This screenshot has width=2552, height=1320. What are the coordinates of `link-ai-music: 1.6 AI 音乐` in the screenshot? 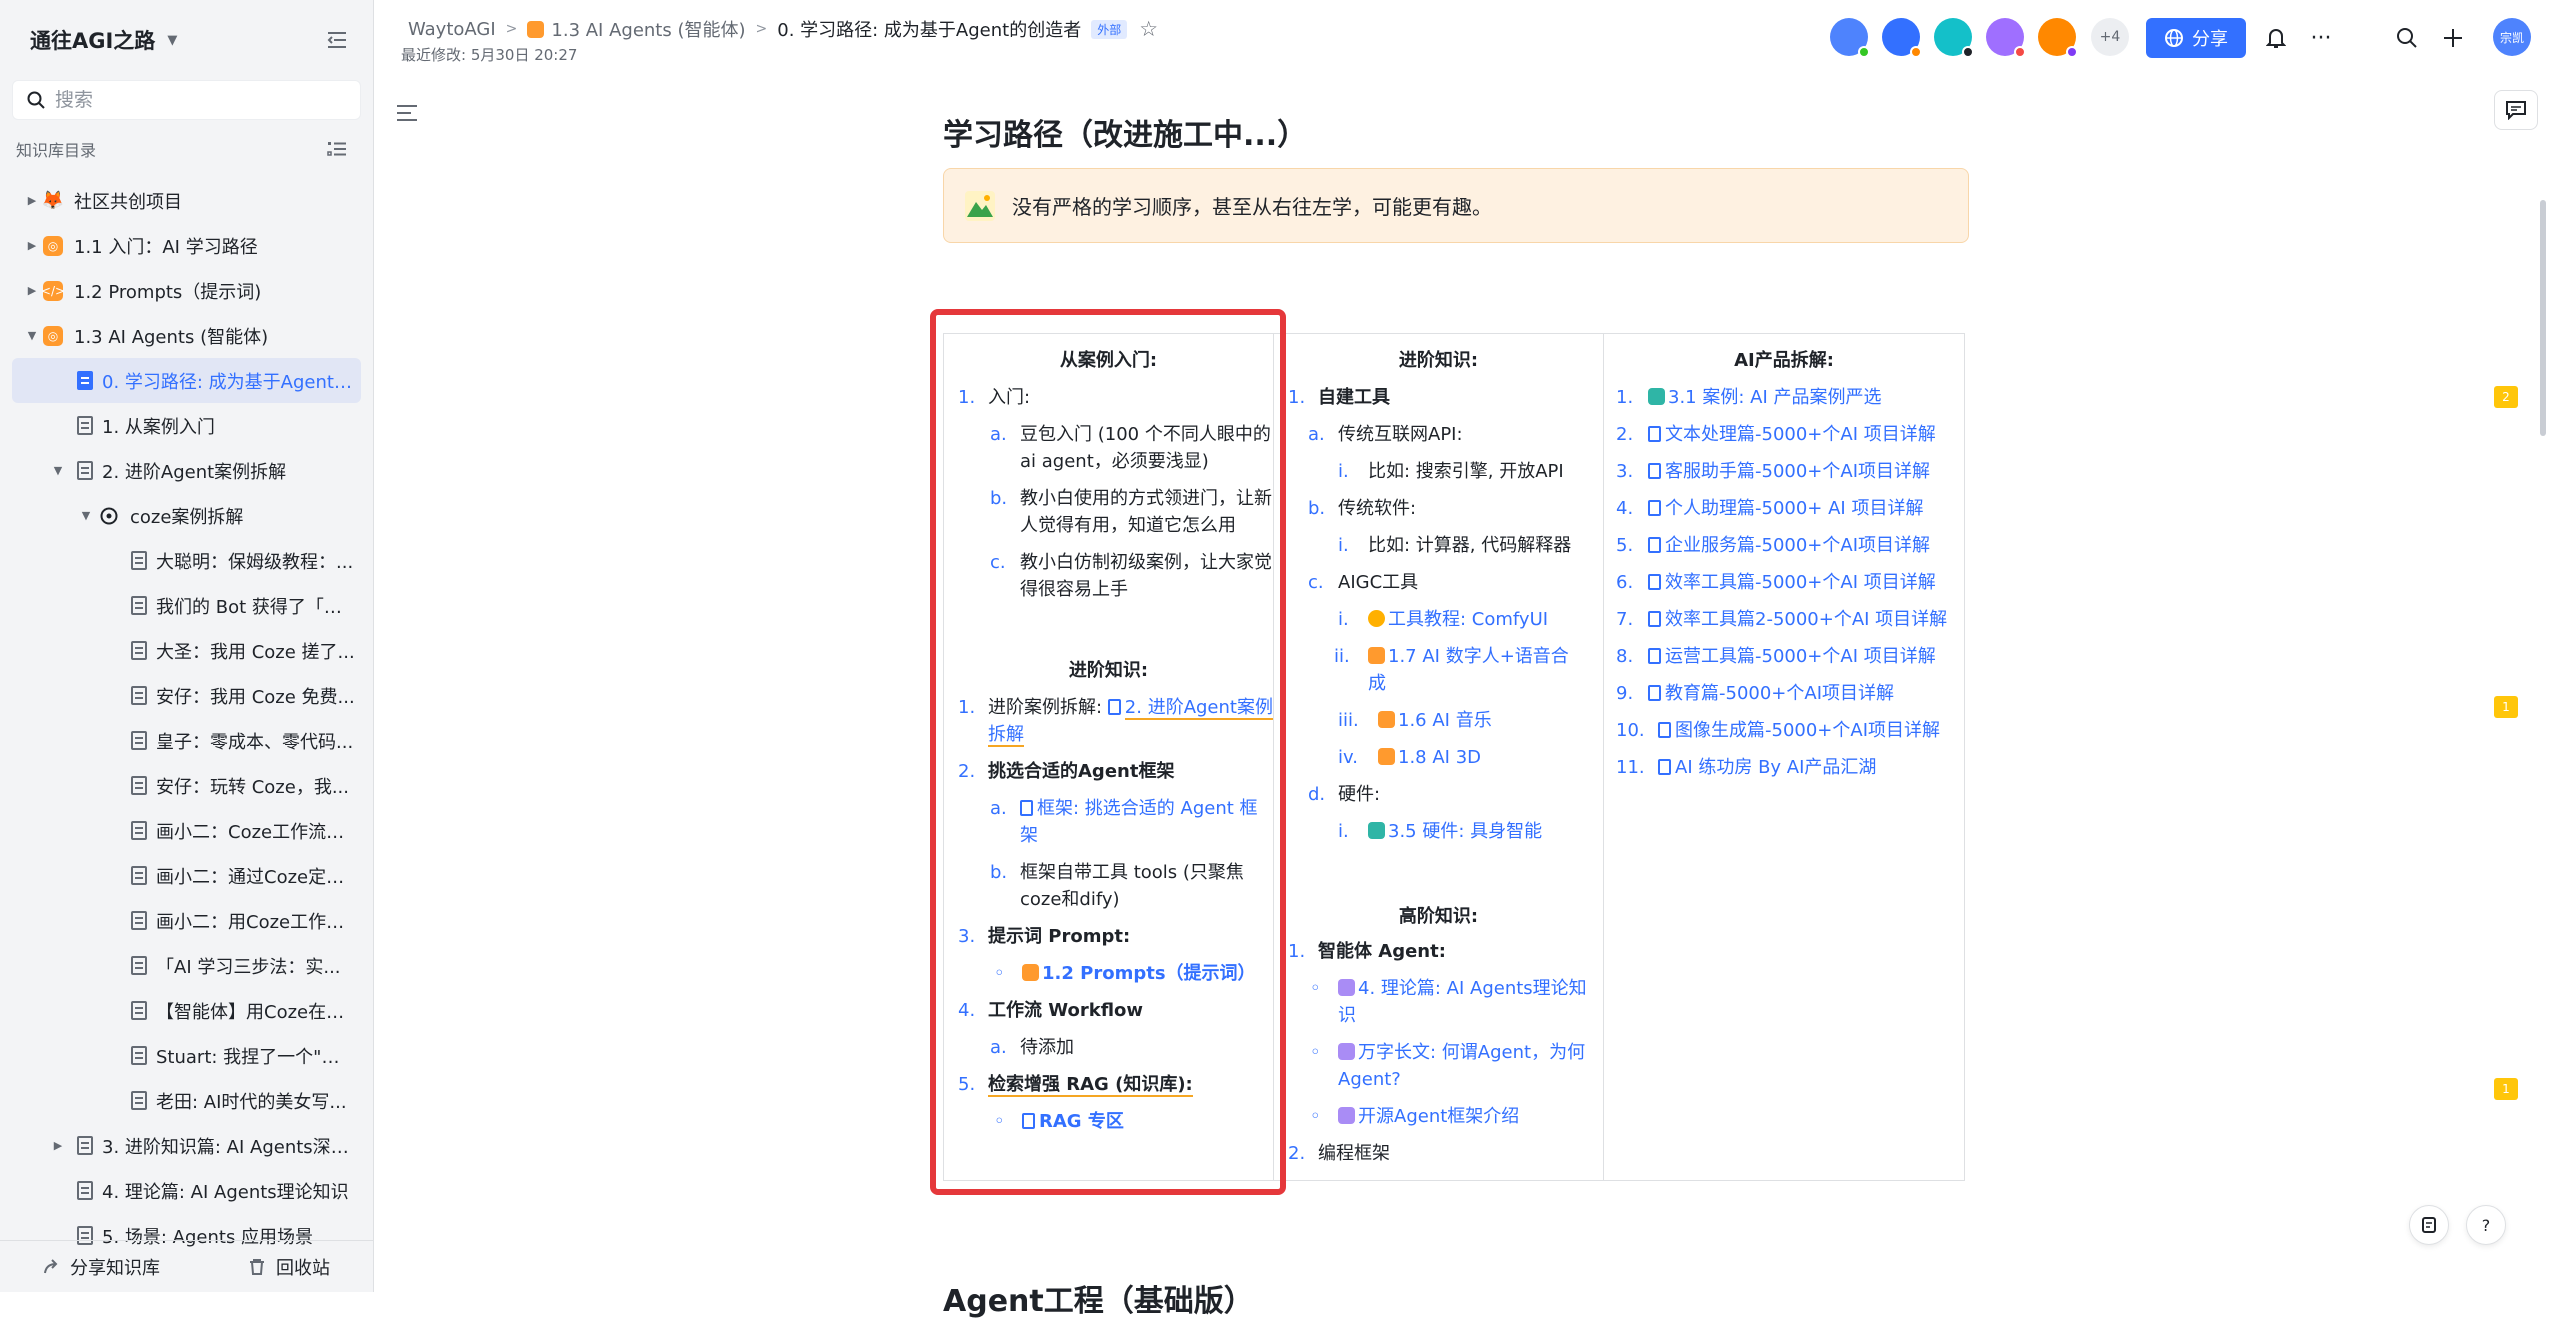 It's located at (1445, 720).